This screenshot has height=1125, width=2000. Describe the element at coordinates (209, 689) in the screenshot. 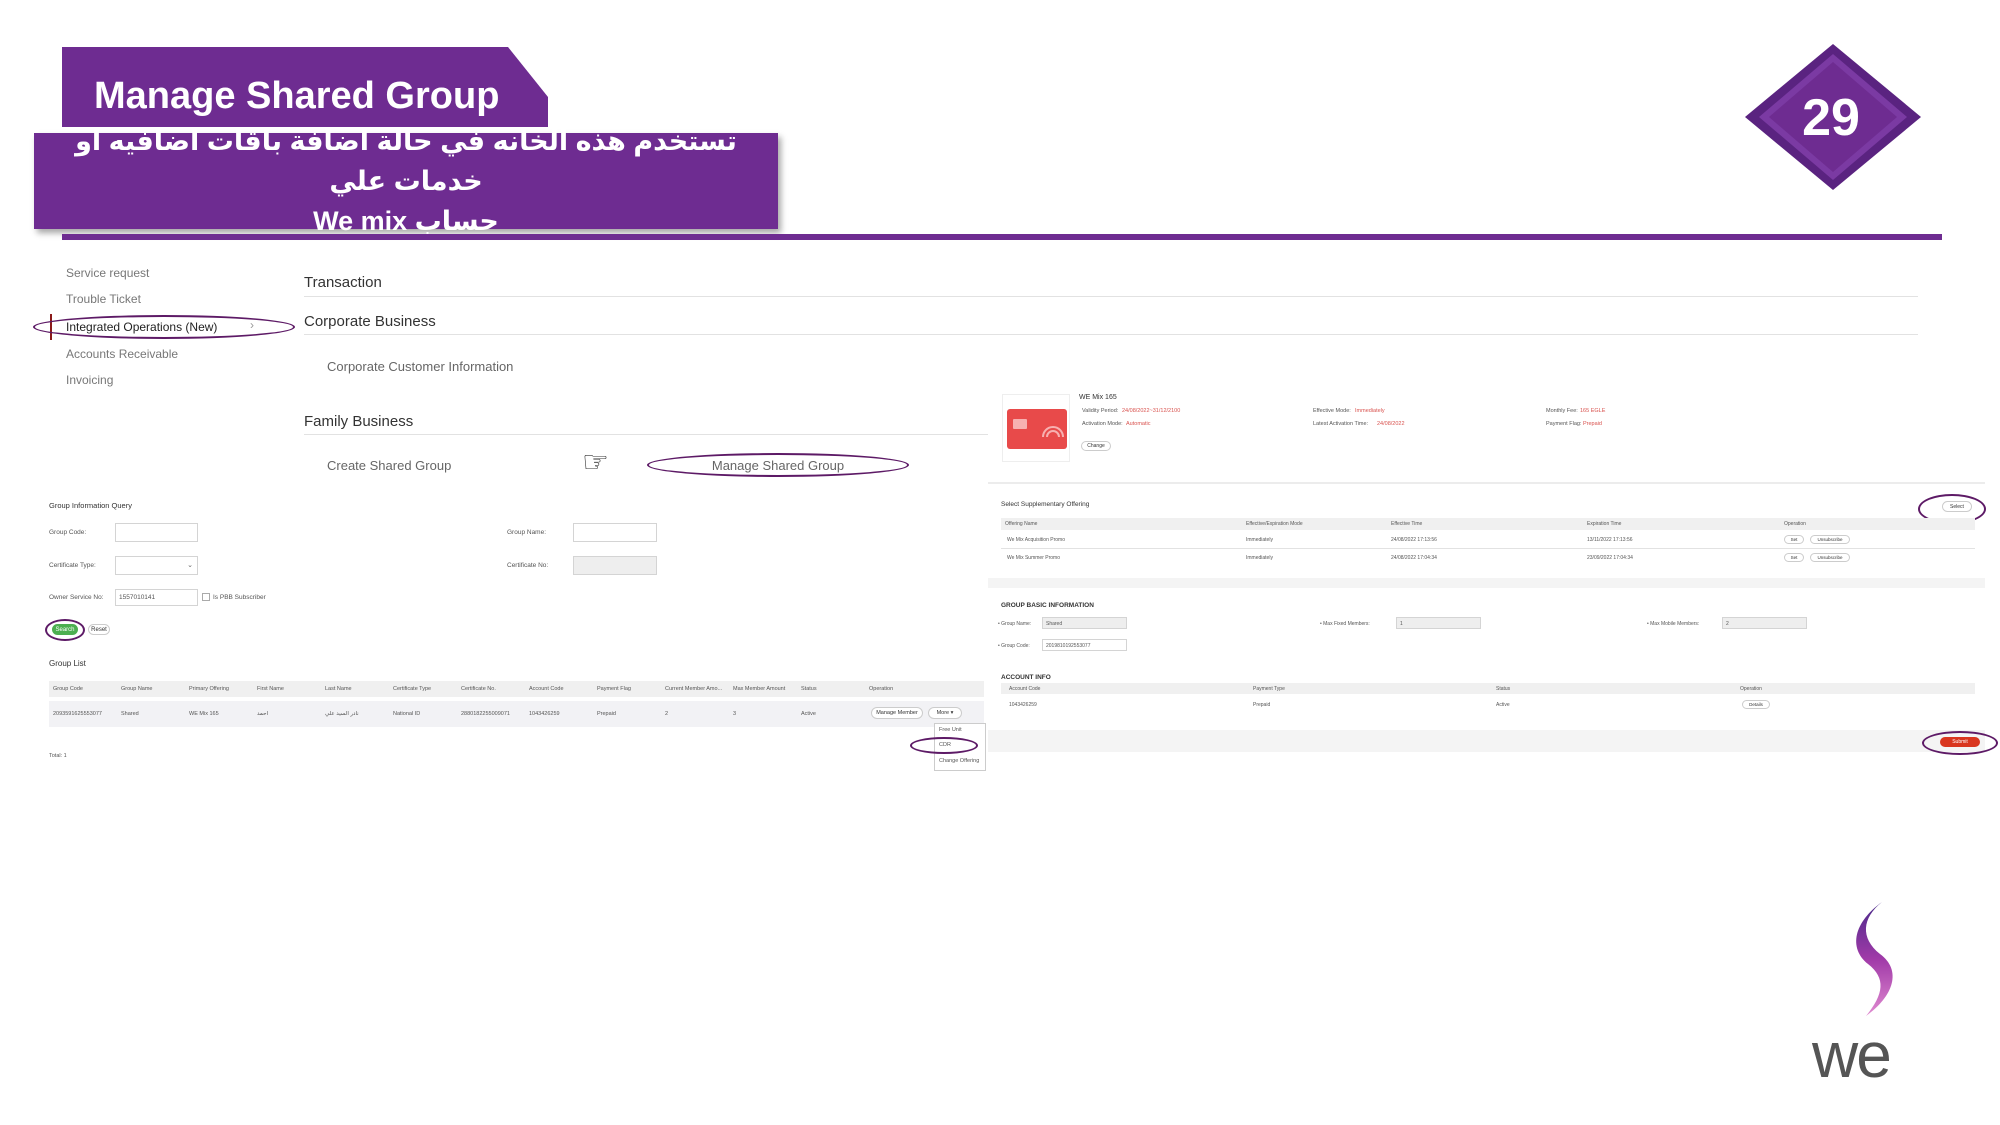

I see `col-primary-offering: Primary Offering` at that location.